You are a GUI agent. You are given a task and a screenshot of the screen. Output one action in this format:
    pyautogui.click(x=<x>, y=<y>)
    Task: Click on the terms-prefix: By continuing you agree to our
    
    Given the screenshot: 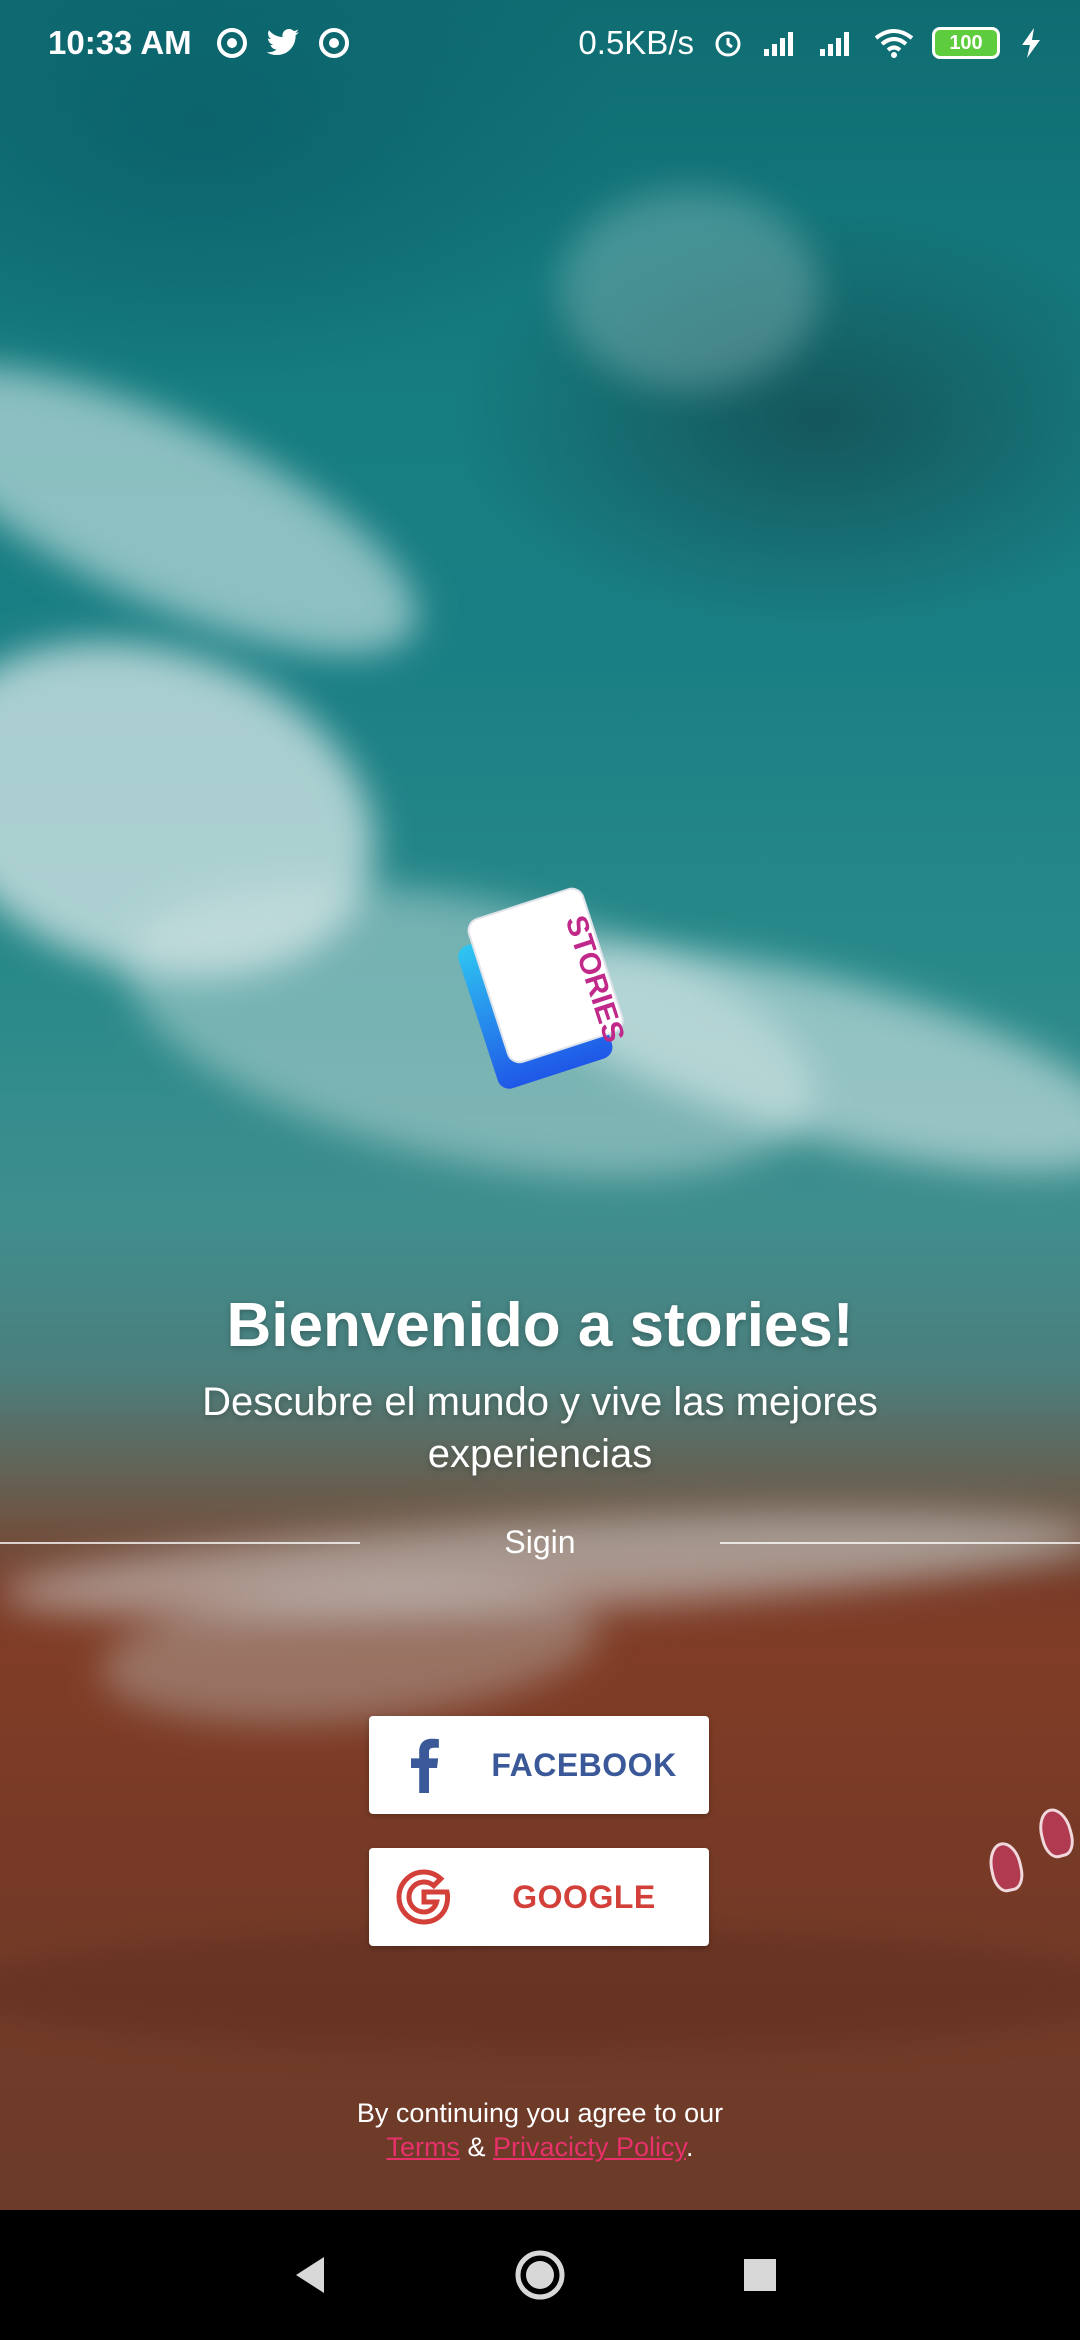 What is the action you would take?
    pyautogui.click(x=540, y=2113)
    